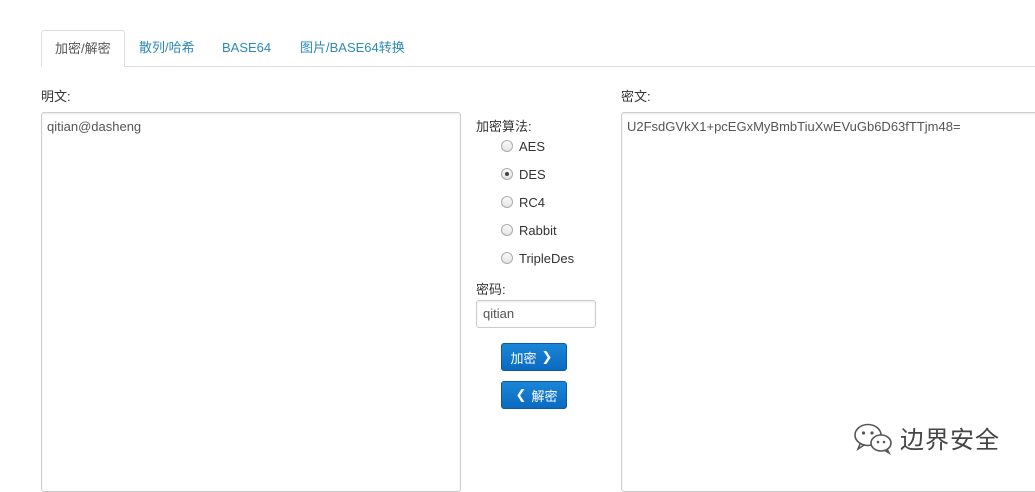 This screenshot has width=1035, height=492. What do you see at coordinates (246, 47) in the screenshot?
I see `tab-base64: BASE64` at bounding box center [246, 47].